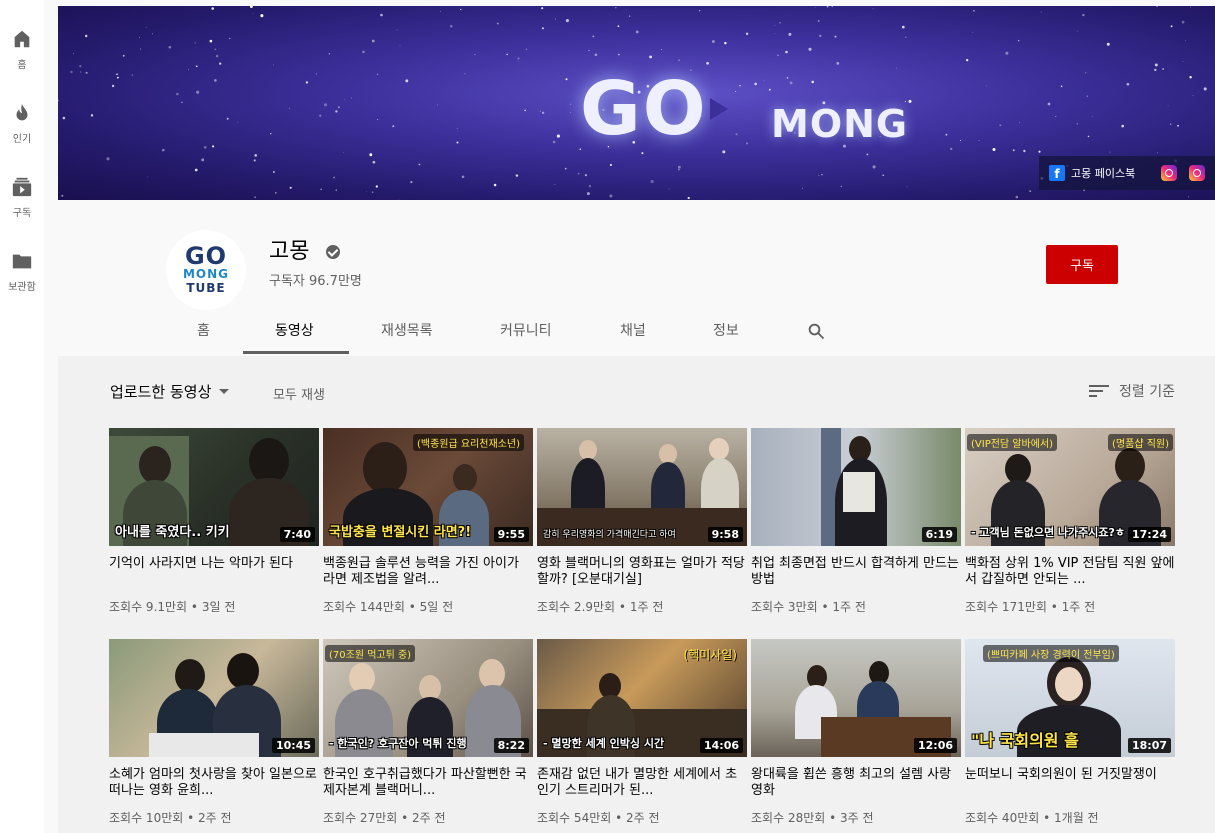 This screenshot has width=1215, height=833. What do you see at coordinates (1103, 173) in the screenshot?
I see `facebook-link: 고몽 페이스북` at bounding box center [1103, 173].